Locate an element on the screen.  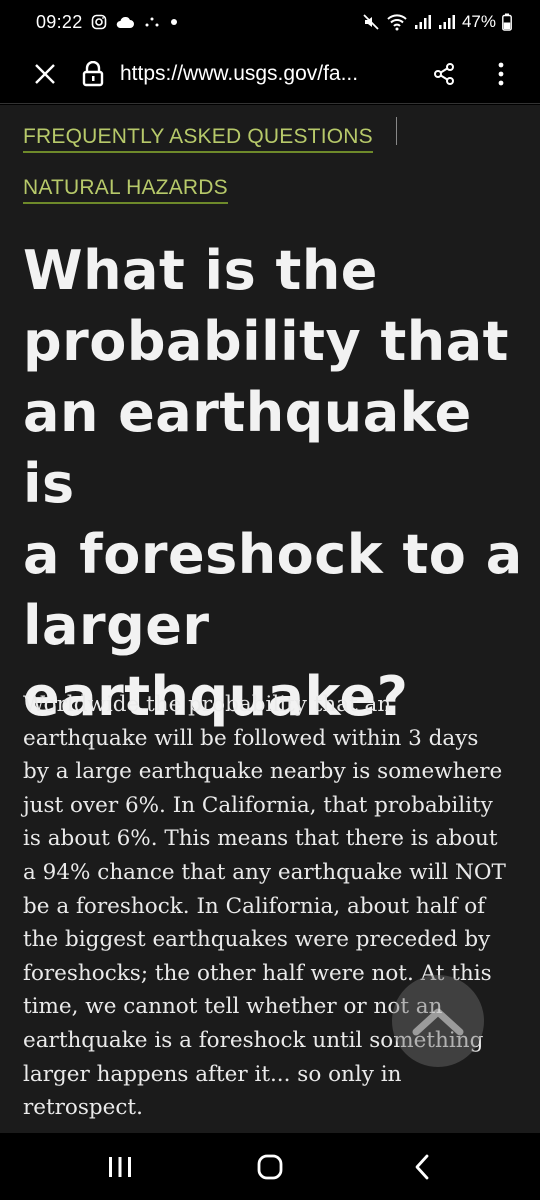
home-icon is located at coordinates (270, 1167).